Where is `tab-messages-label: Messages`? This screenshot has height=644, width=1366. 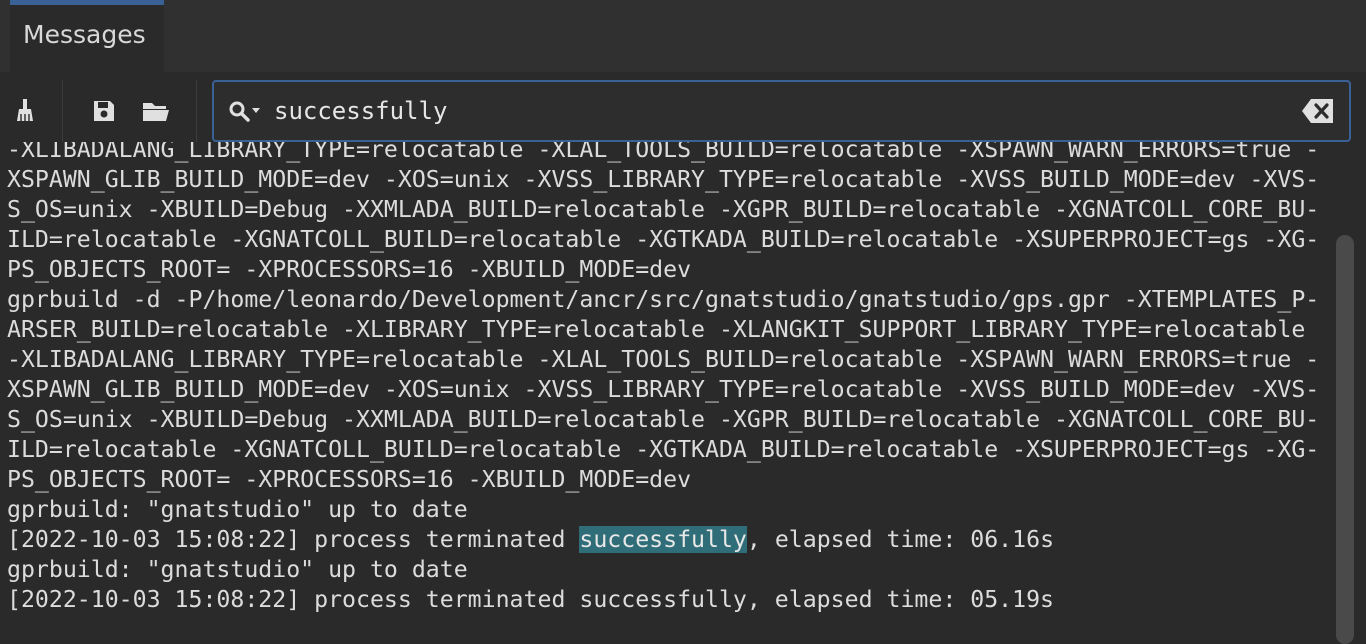 tab-messages-label: Messages is located at coordinates (84, 34).